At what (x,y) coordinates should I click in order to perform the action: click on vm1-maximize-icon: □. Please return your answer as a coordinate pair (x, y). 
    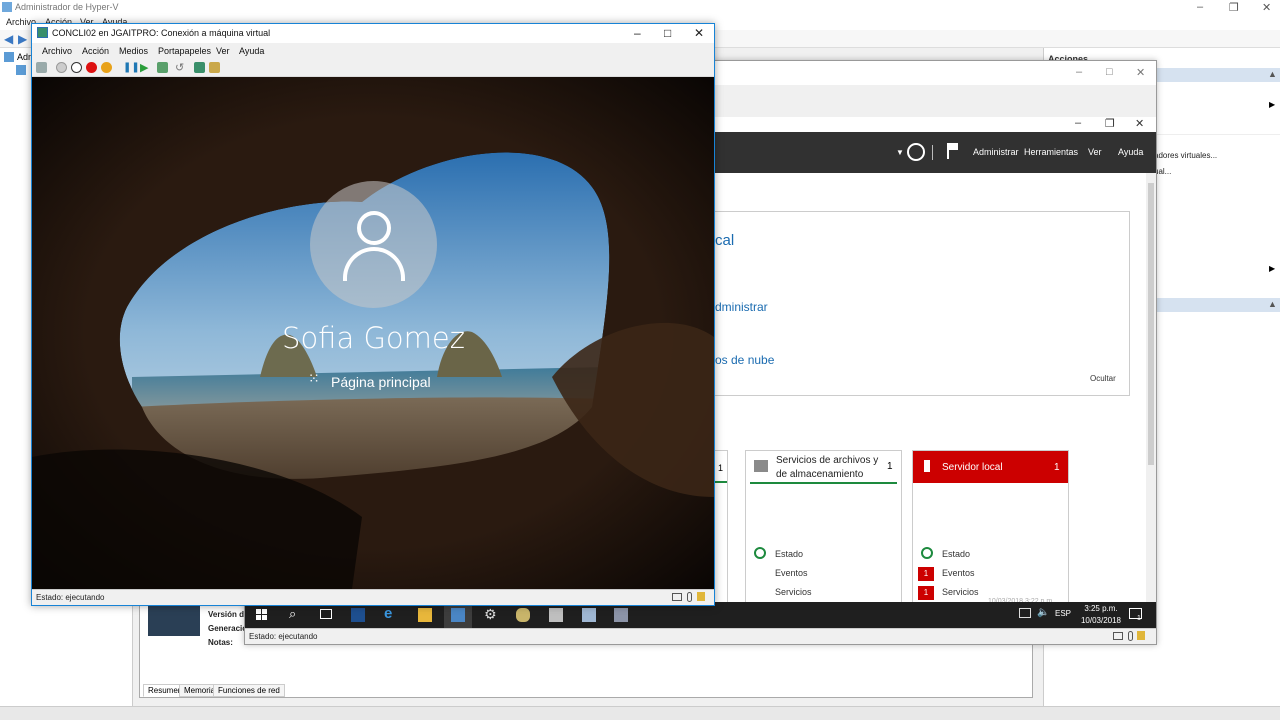
    Looking at the image, I should click on (667, 33).